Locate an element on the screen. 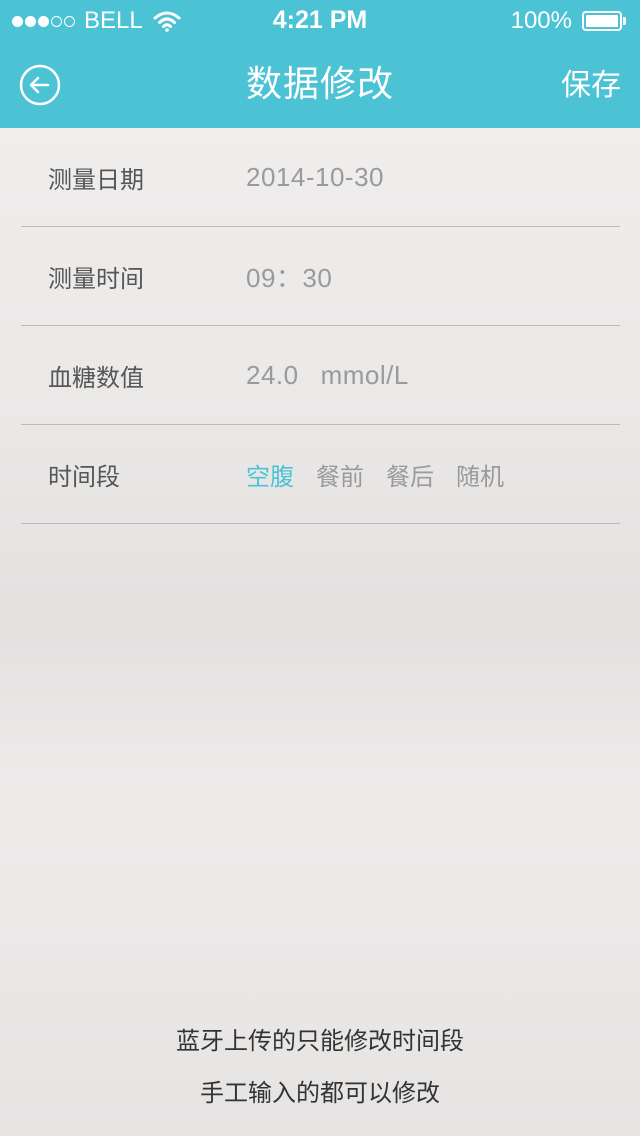  page-title: 数据修改 is located at coordinates (319, 84).